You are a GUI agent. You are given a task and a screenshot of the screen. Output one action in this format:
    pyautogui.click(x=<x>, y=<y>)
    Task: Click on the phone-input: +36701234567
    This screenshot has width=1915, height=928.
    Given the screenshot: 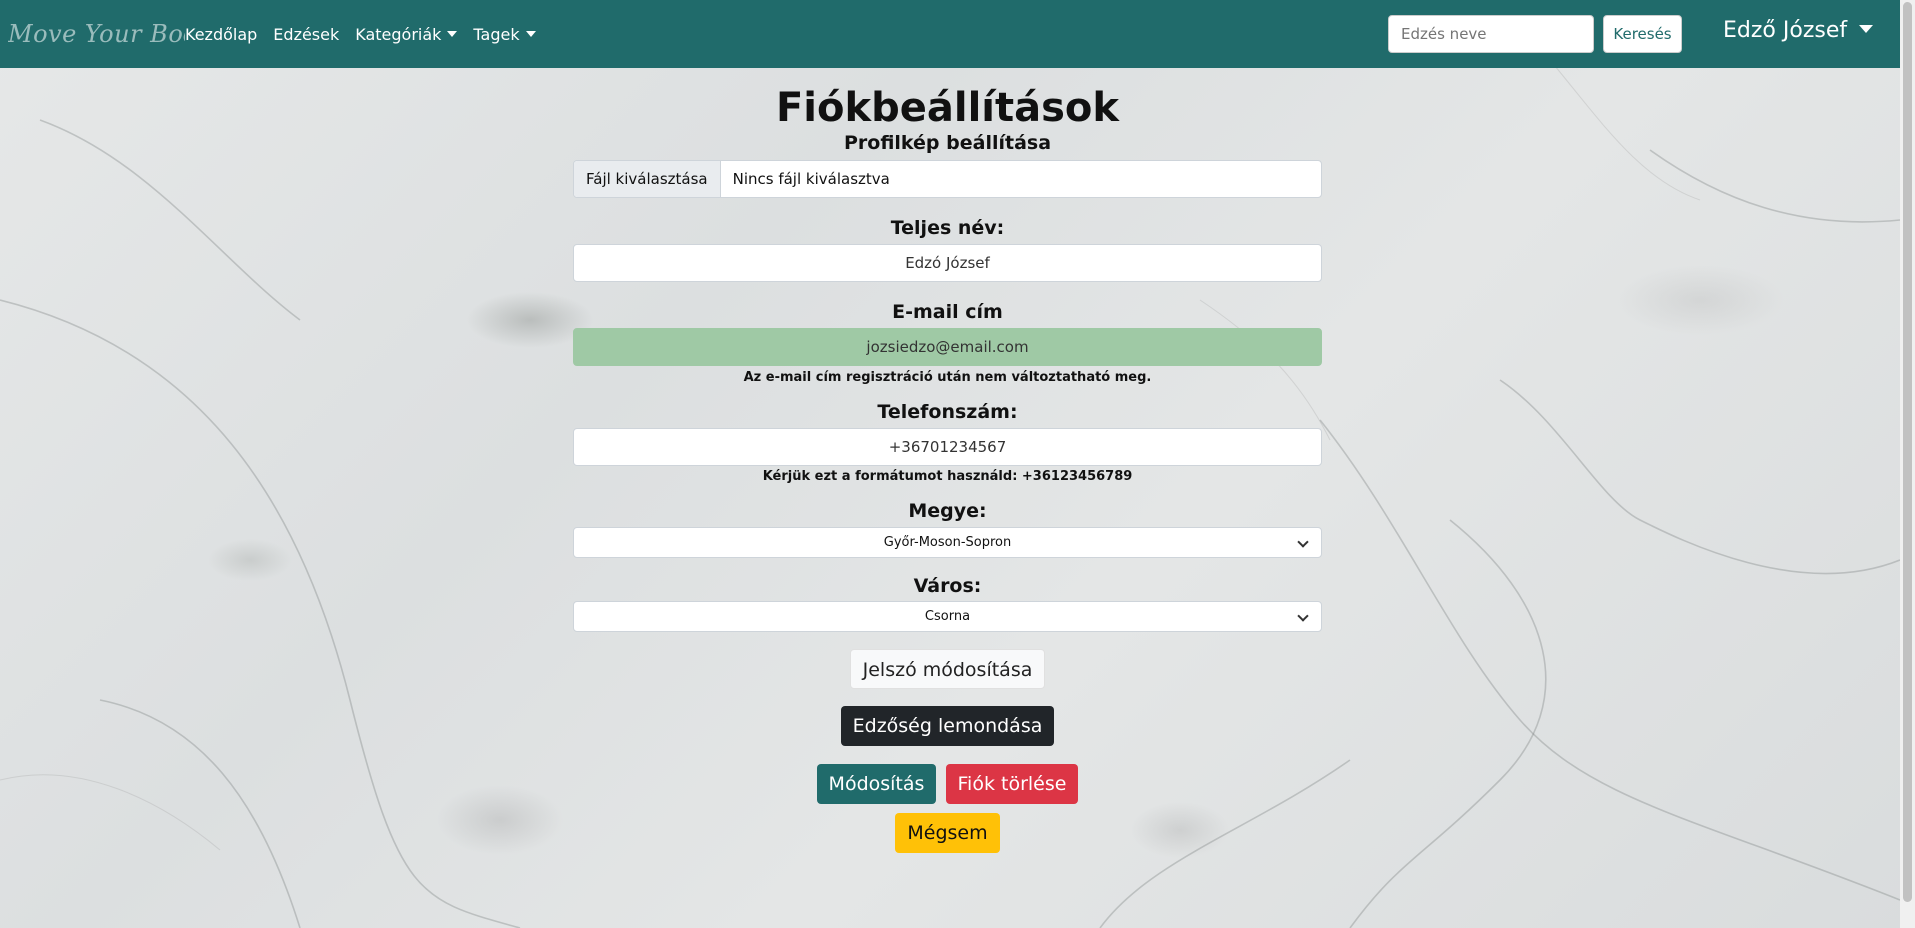 What is the action you would take?
    pyautogui.click(x=947, y=447)
    